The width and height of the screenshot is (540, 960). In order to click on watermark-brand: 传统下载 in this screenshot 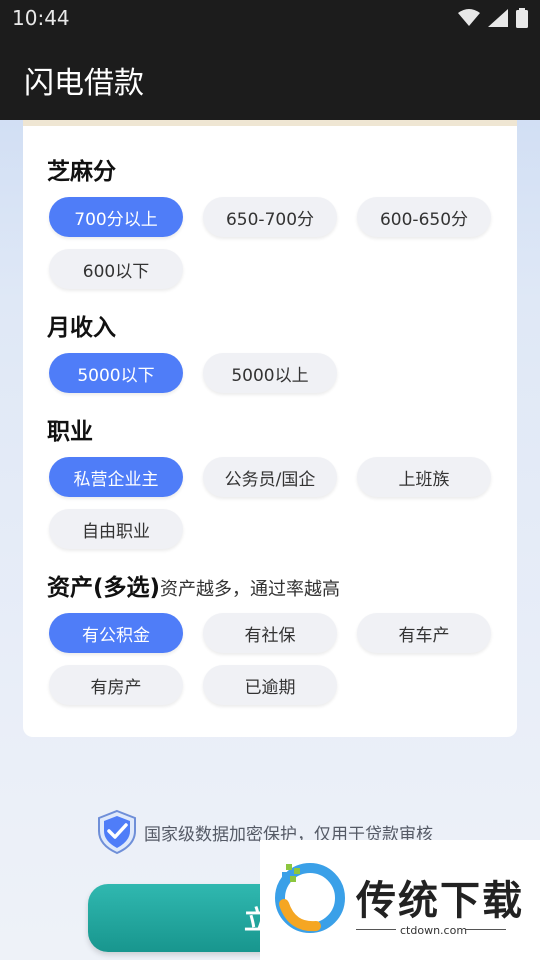, I will do `click(440, 901)`.